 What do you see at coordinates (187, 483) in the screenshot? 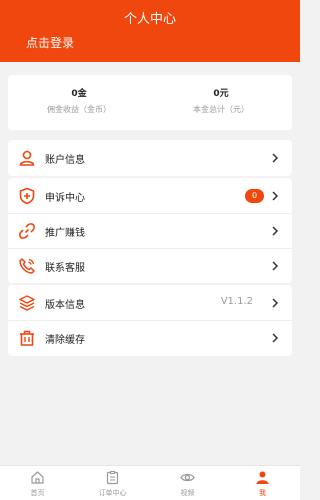
I see `tab-video: 视频` at bounding box center [187, 483].